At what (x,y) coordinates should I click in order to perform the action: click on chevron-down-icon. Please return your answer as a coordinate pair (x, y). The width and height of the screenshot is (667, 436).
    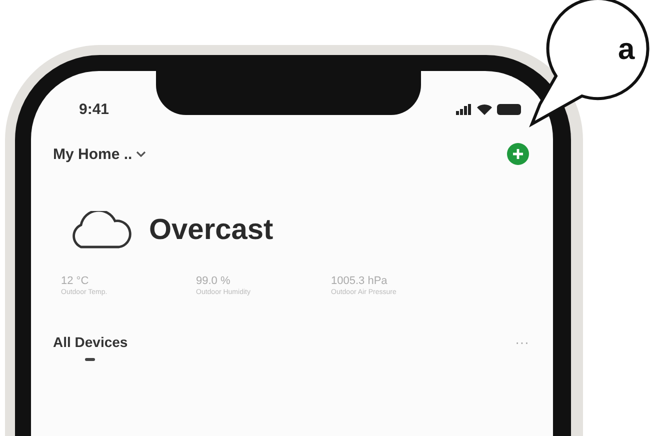
    Looking at the image, I should click on (141, 154).